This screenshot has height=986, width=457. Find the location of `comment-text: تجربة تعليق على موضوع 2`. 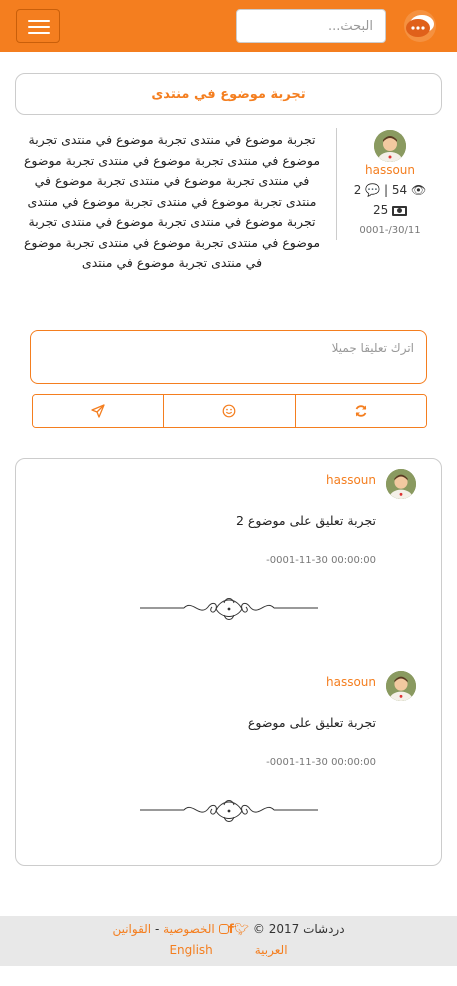

comment-text: تجربة تعليق على موضوع 2 is located at coordinates (305, 520).